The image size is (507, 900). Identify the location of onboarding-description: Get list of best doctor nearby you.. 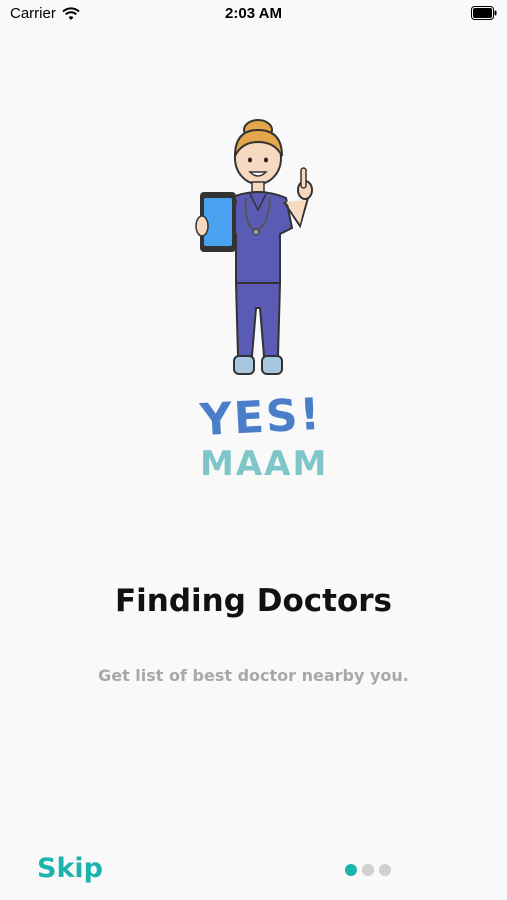
(253, 675).